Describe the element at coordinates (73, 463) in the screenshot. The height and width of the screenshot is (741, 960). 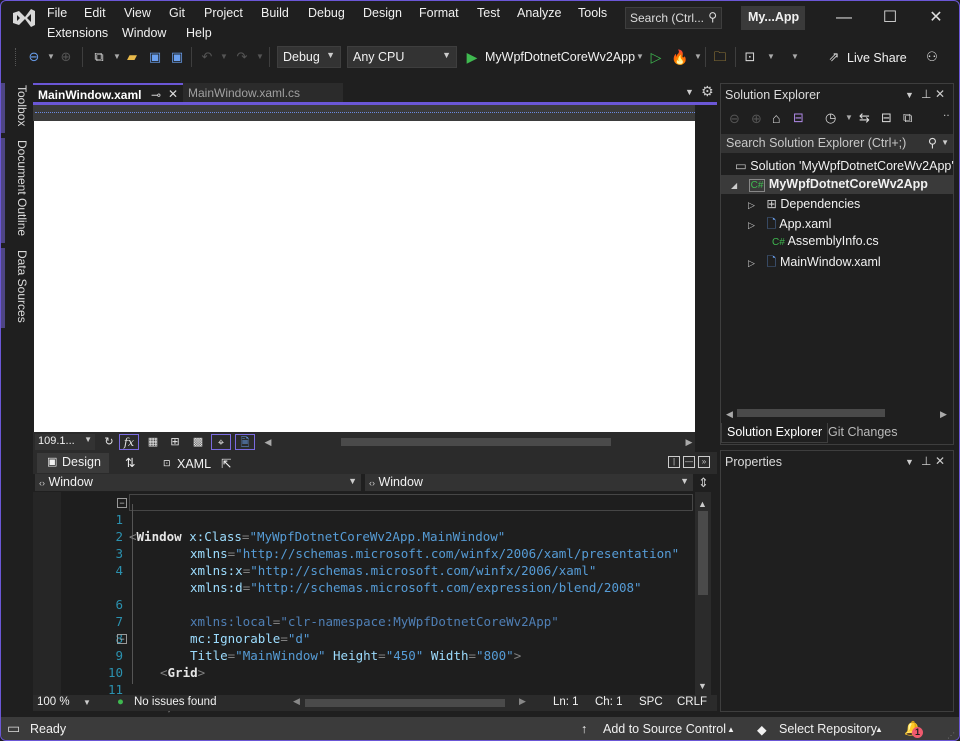
I see `tab-design: ▣ Design` at that location.